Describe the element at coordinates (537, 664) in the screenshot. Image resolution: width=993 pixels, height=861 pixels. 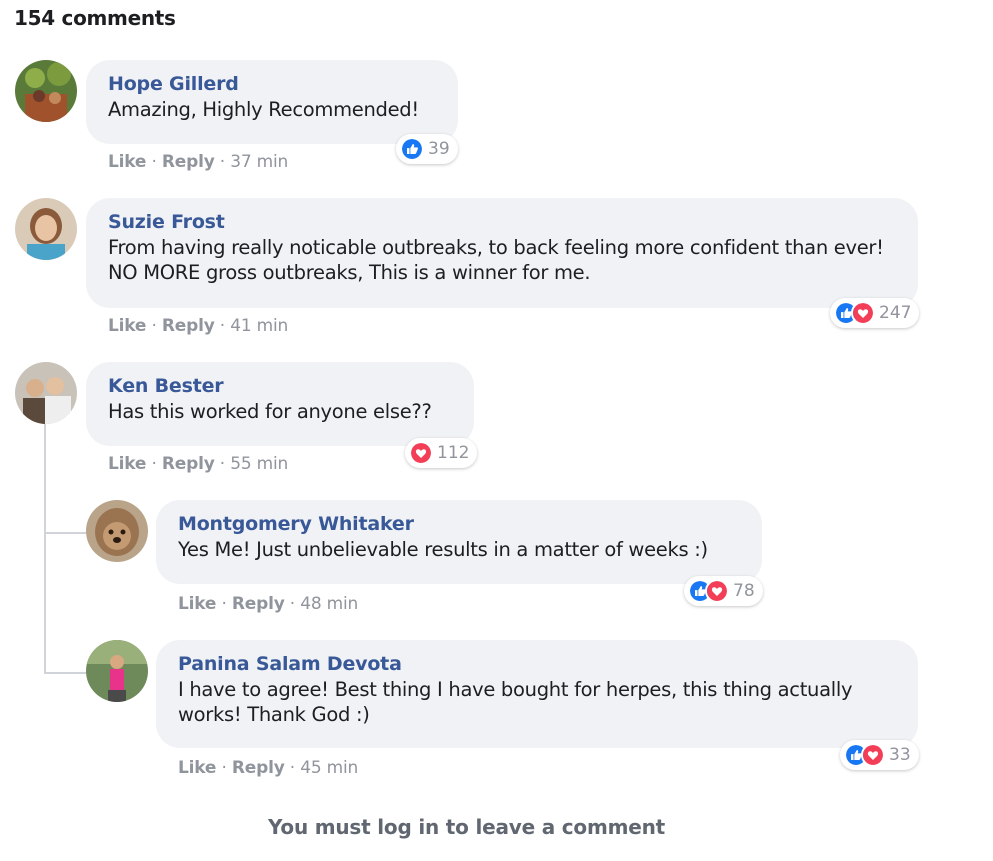
I see `commenter-name: Panina Salam Devota` at that location.